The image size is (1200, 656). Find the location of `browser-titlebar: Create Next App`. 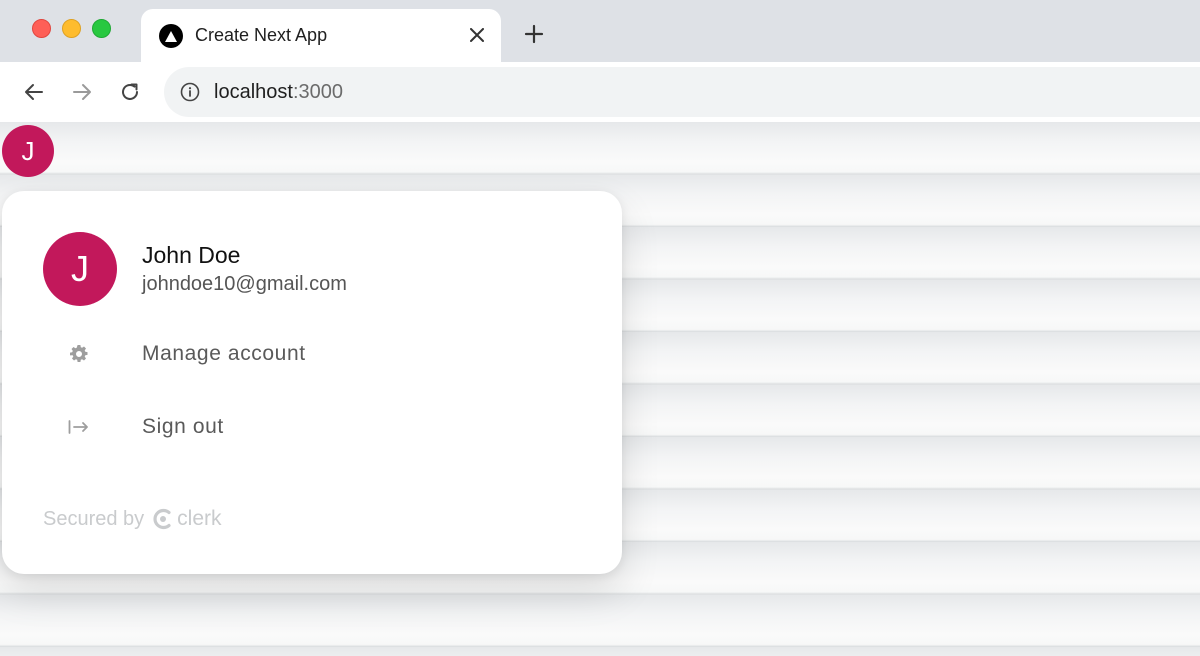

browser-titlebar: Create Next App is located at coordinates (600, 31).